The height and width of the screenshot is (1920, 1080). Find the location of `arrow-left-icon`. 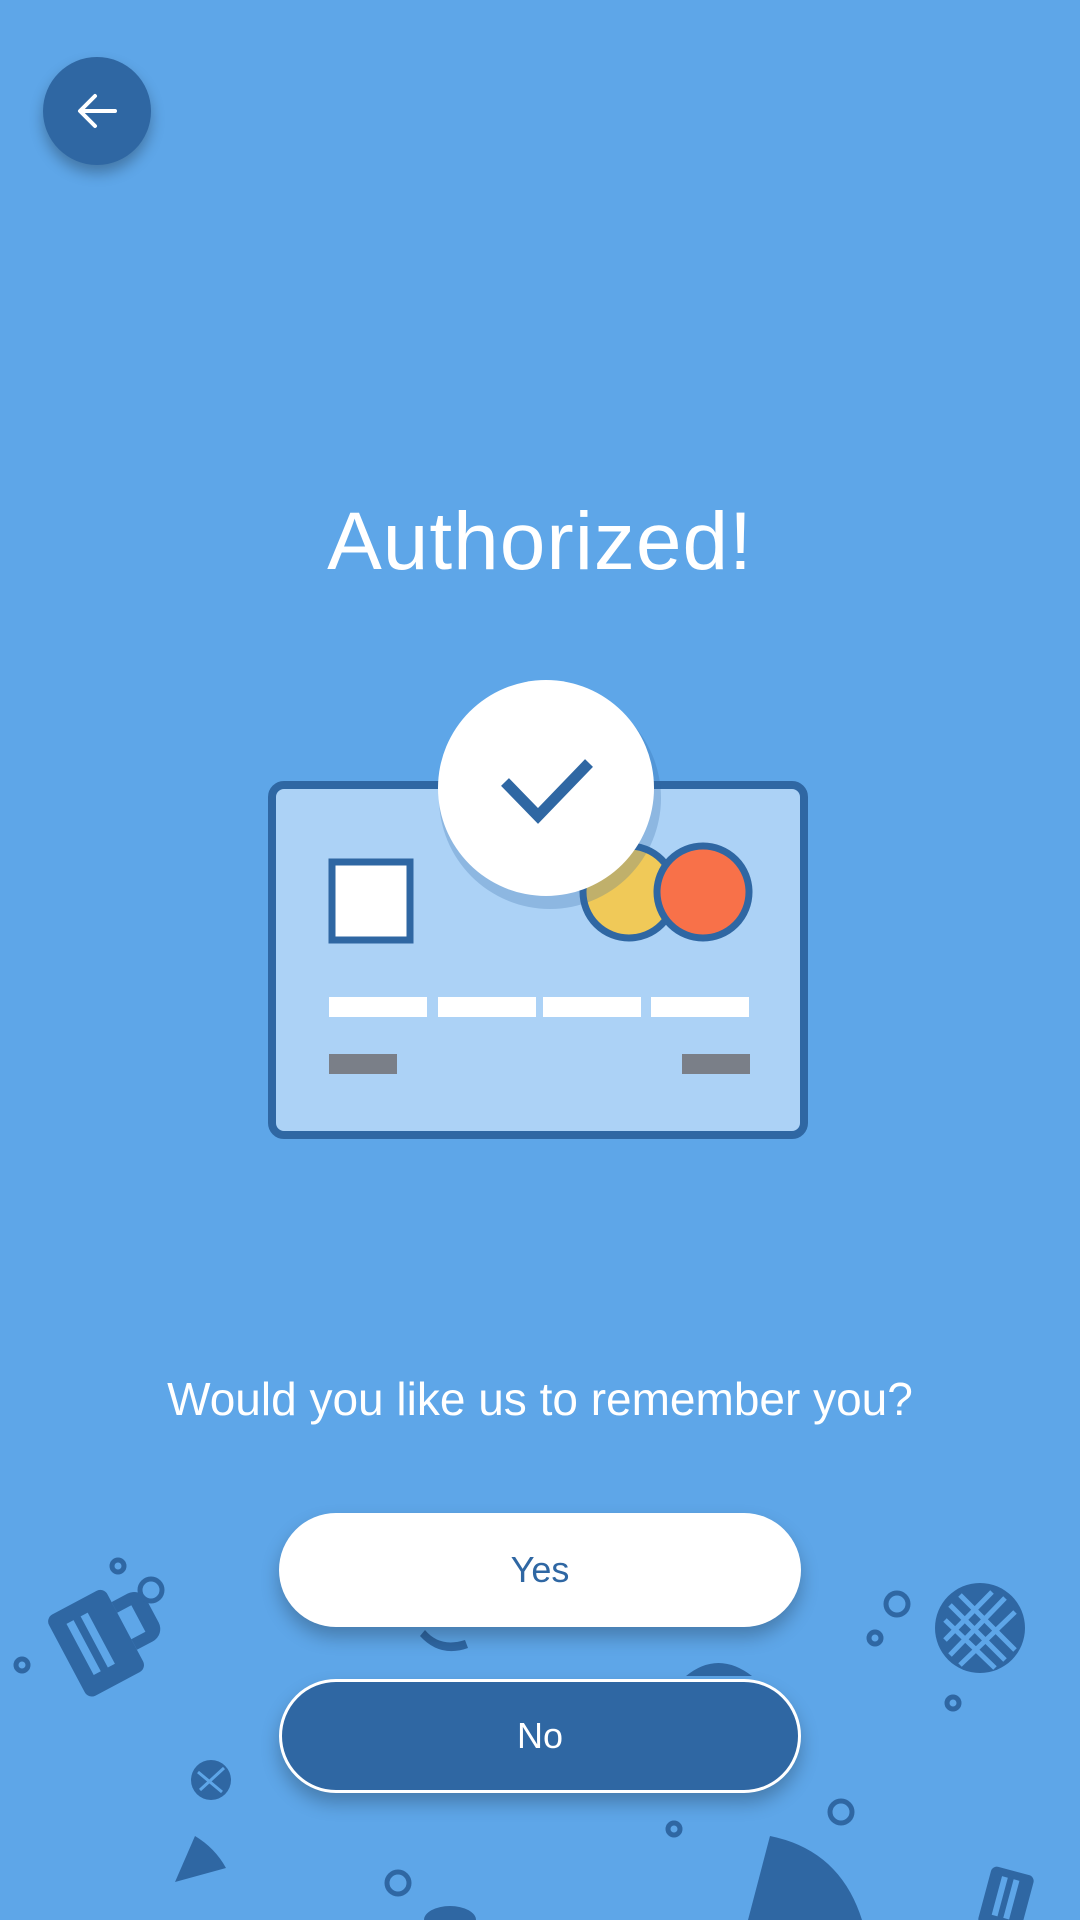

arrow-left-icon is located at coordinates (97, 111).